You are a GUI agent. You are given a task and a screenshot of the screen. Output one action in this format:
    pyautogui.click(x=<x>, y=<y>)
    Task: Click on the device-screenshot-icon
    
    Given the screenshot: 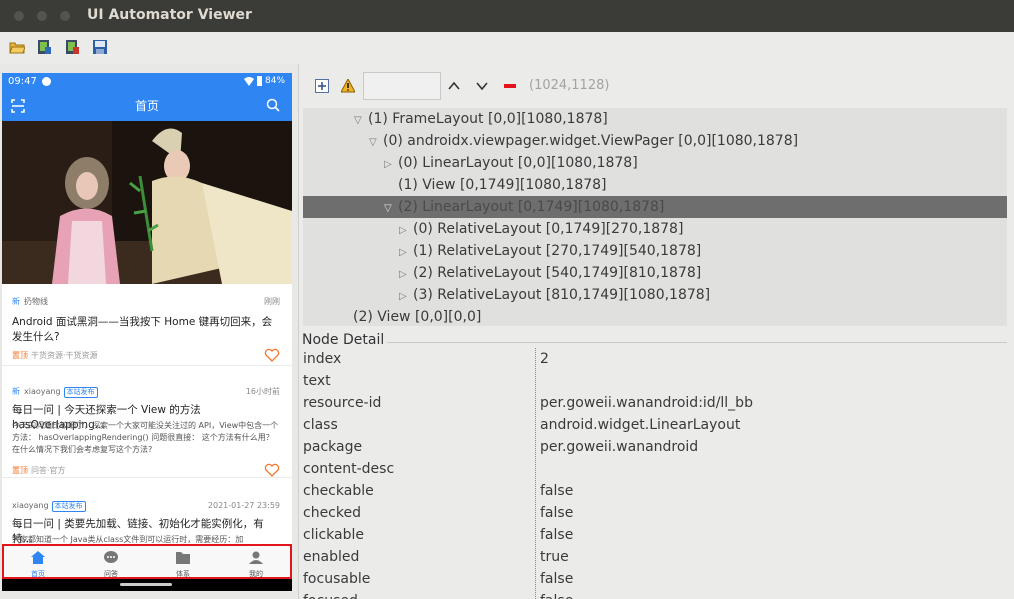 What is the action you would take?
    pyautogui.click(x=44, y=47)
    